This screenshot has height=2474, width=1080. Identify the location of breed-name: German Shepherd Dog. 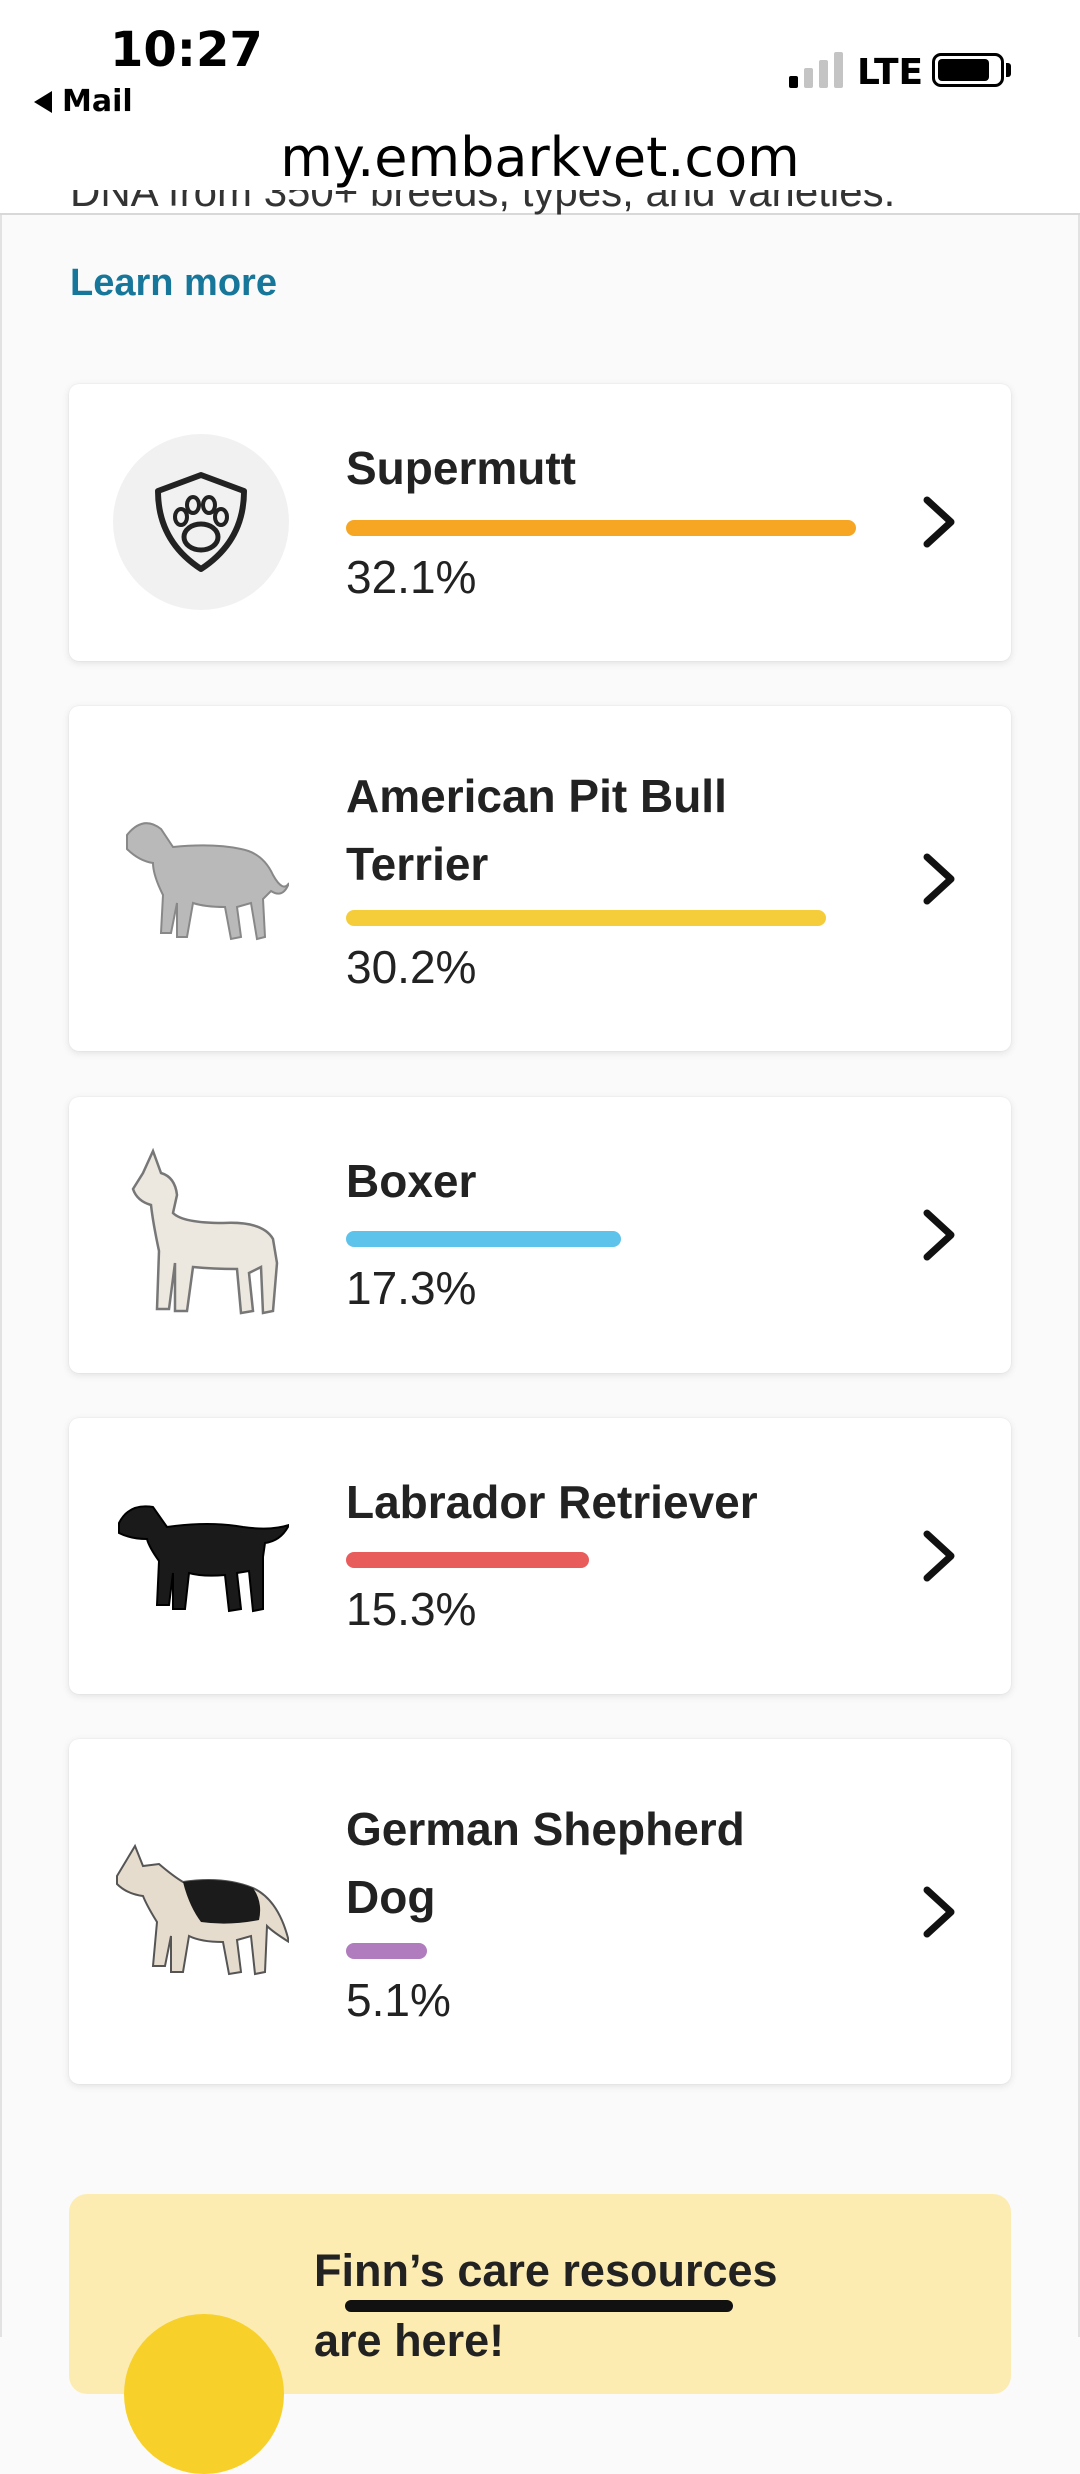
(545, 1863).